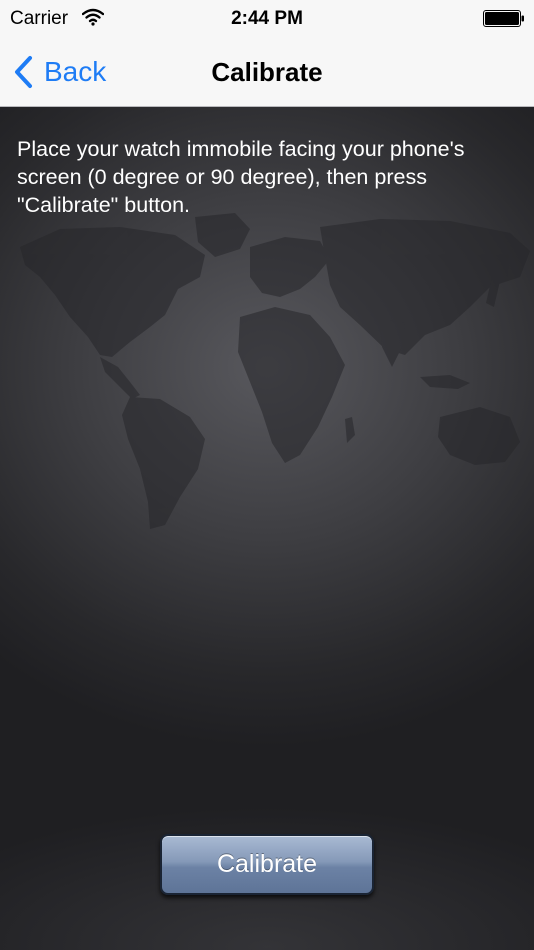 The height and width of the screenshot is (950, 534). What do you see at coordinates (503, 18) in the screenshot?
I see `battery-icon` at bounding box center [503, 18].